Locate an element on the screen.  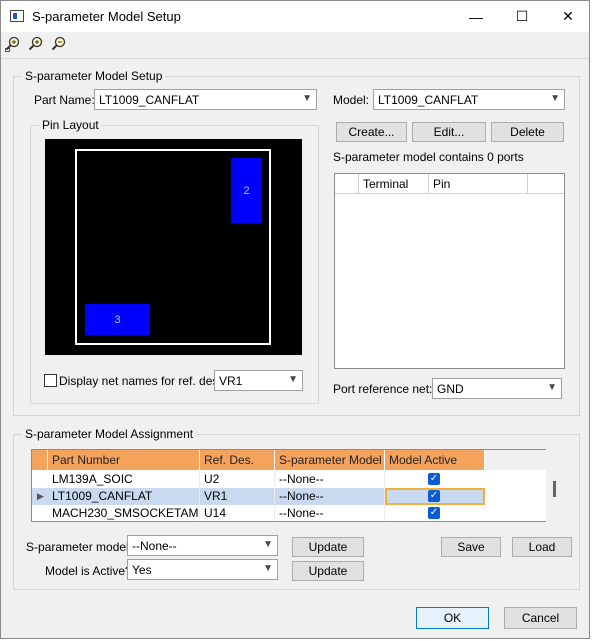
display-net-names-label: Display net names for ref. des. is located at coordinates (140, 381).